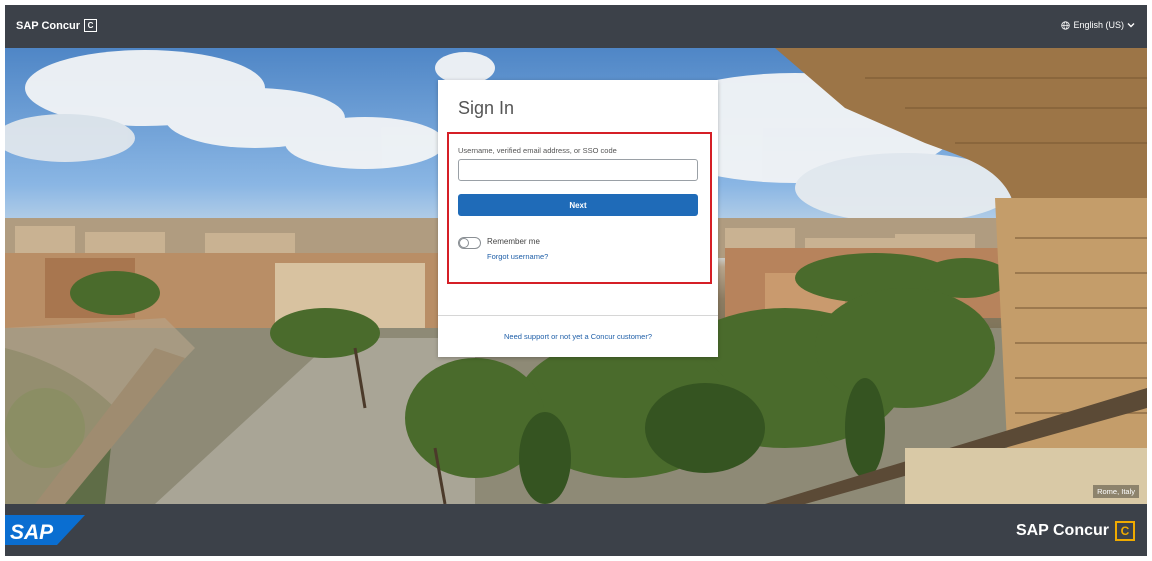 This screenshot has width=1152, height=561. Describe the element at coordinates (1062, 530) in the screenshot. I see `concur-logo-text: SAP Concur` at that location.